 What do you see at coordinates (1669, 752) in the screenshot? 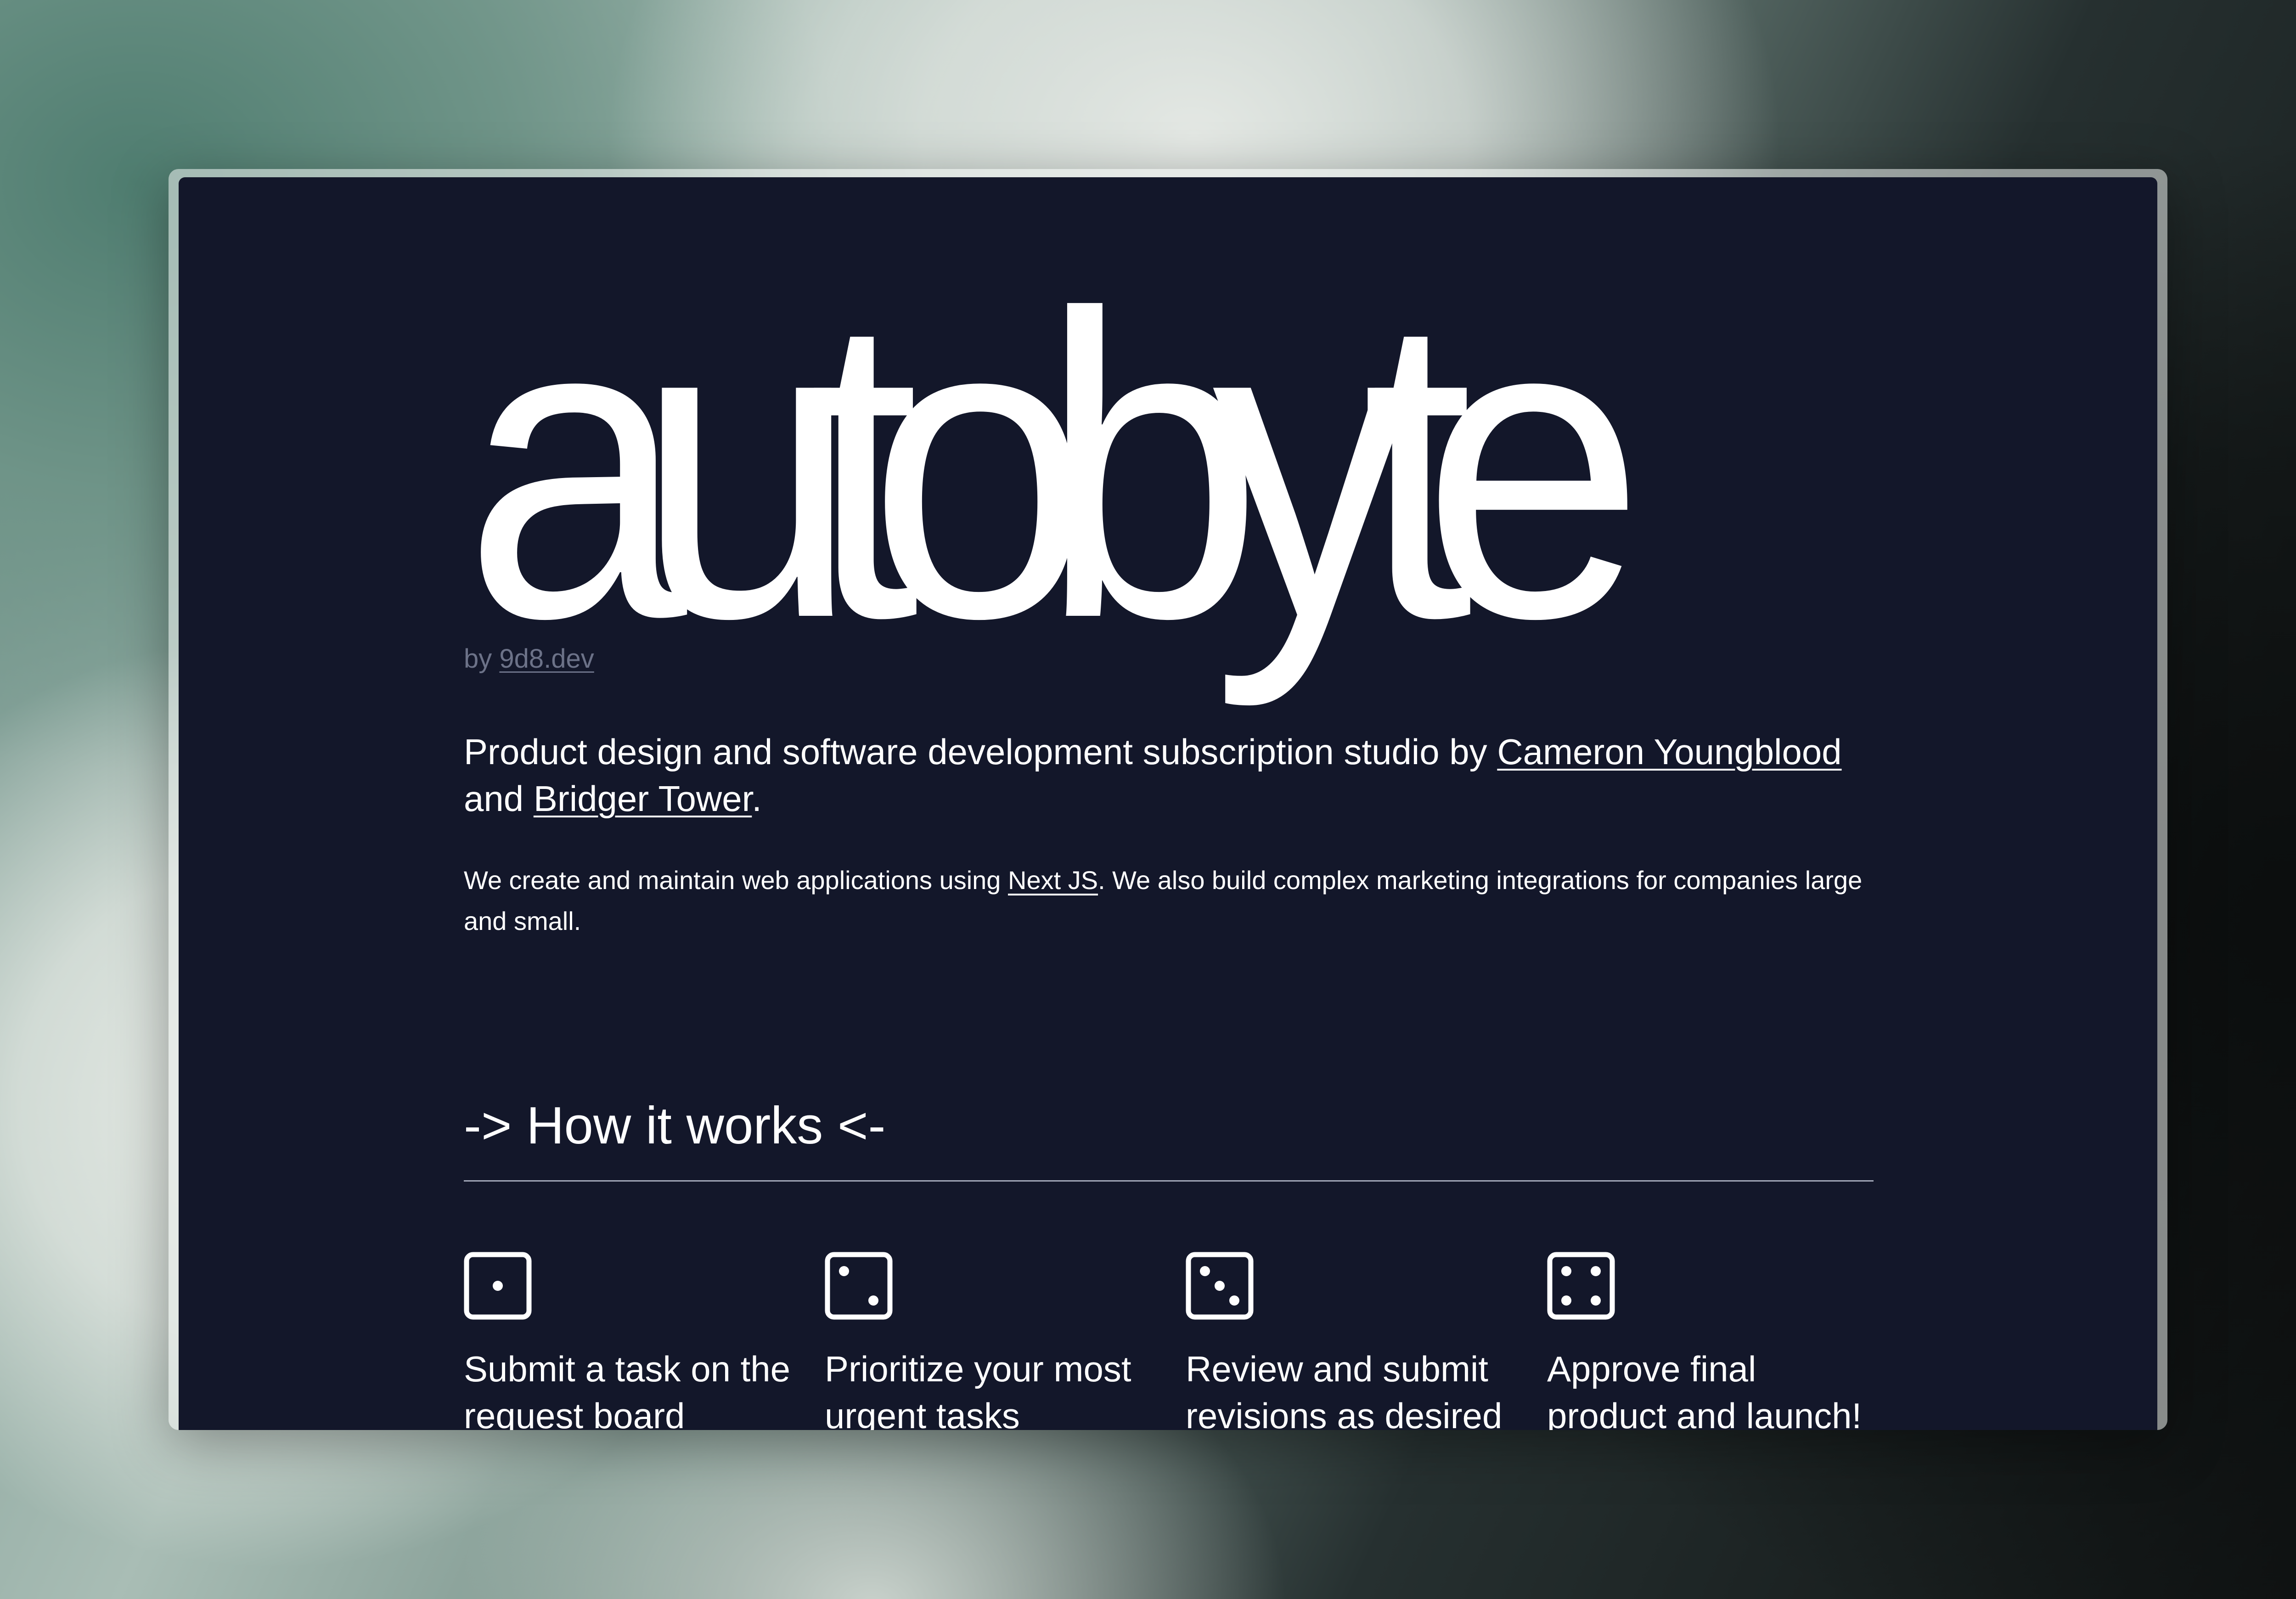
I see `founder-link-cameron: Cameron Youngblood` at bounding box center [1669, 752].